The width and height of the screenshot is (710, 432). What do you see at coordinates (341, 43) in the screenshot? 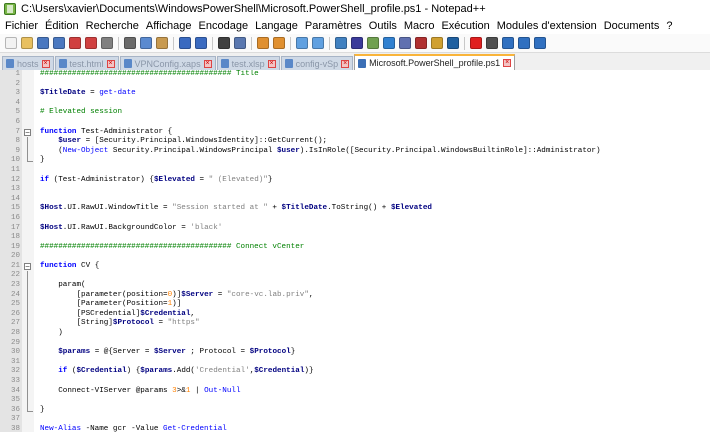
I see `word-wrap-icon` at bounding box center [341, 43].